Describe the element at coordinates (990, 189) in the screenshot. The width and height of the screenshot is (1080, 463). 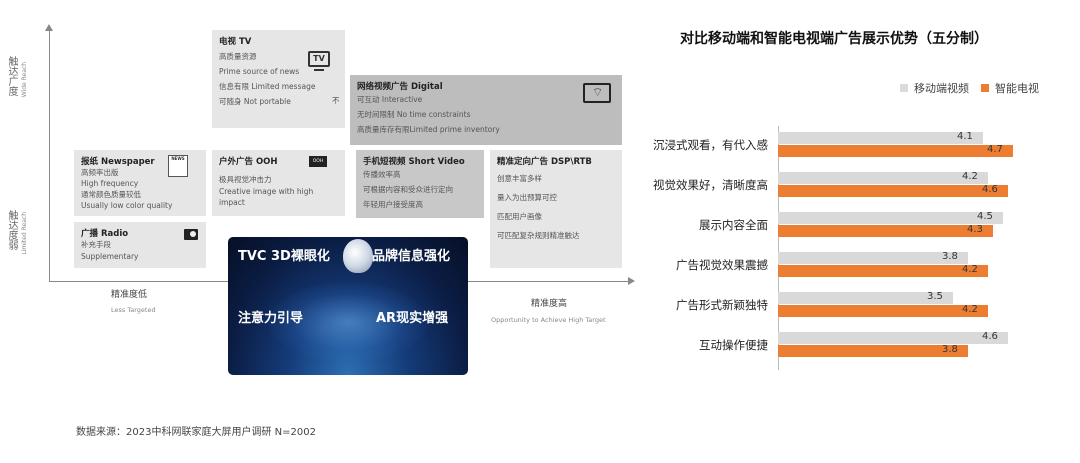
I see `bar-value-label-tv: 4.6` at that location.